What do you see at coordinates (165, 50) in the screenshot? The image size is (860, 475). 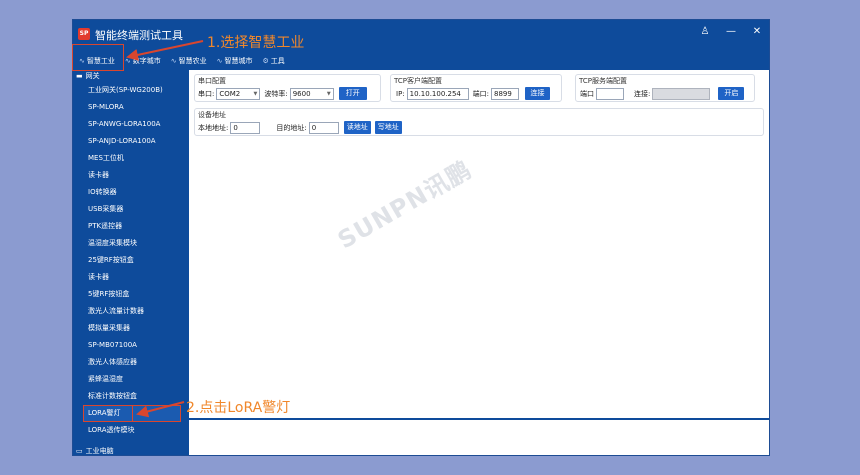 I see `arrow-to-menu` at bounding box center [165, 50].